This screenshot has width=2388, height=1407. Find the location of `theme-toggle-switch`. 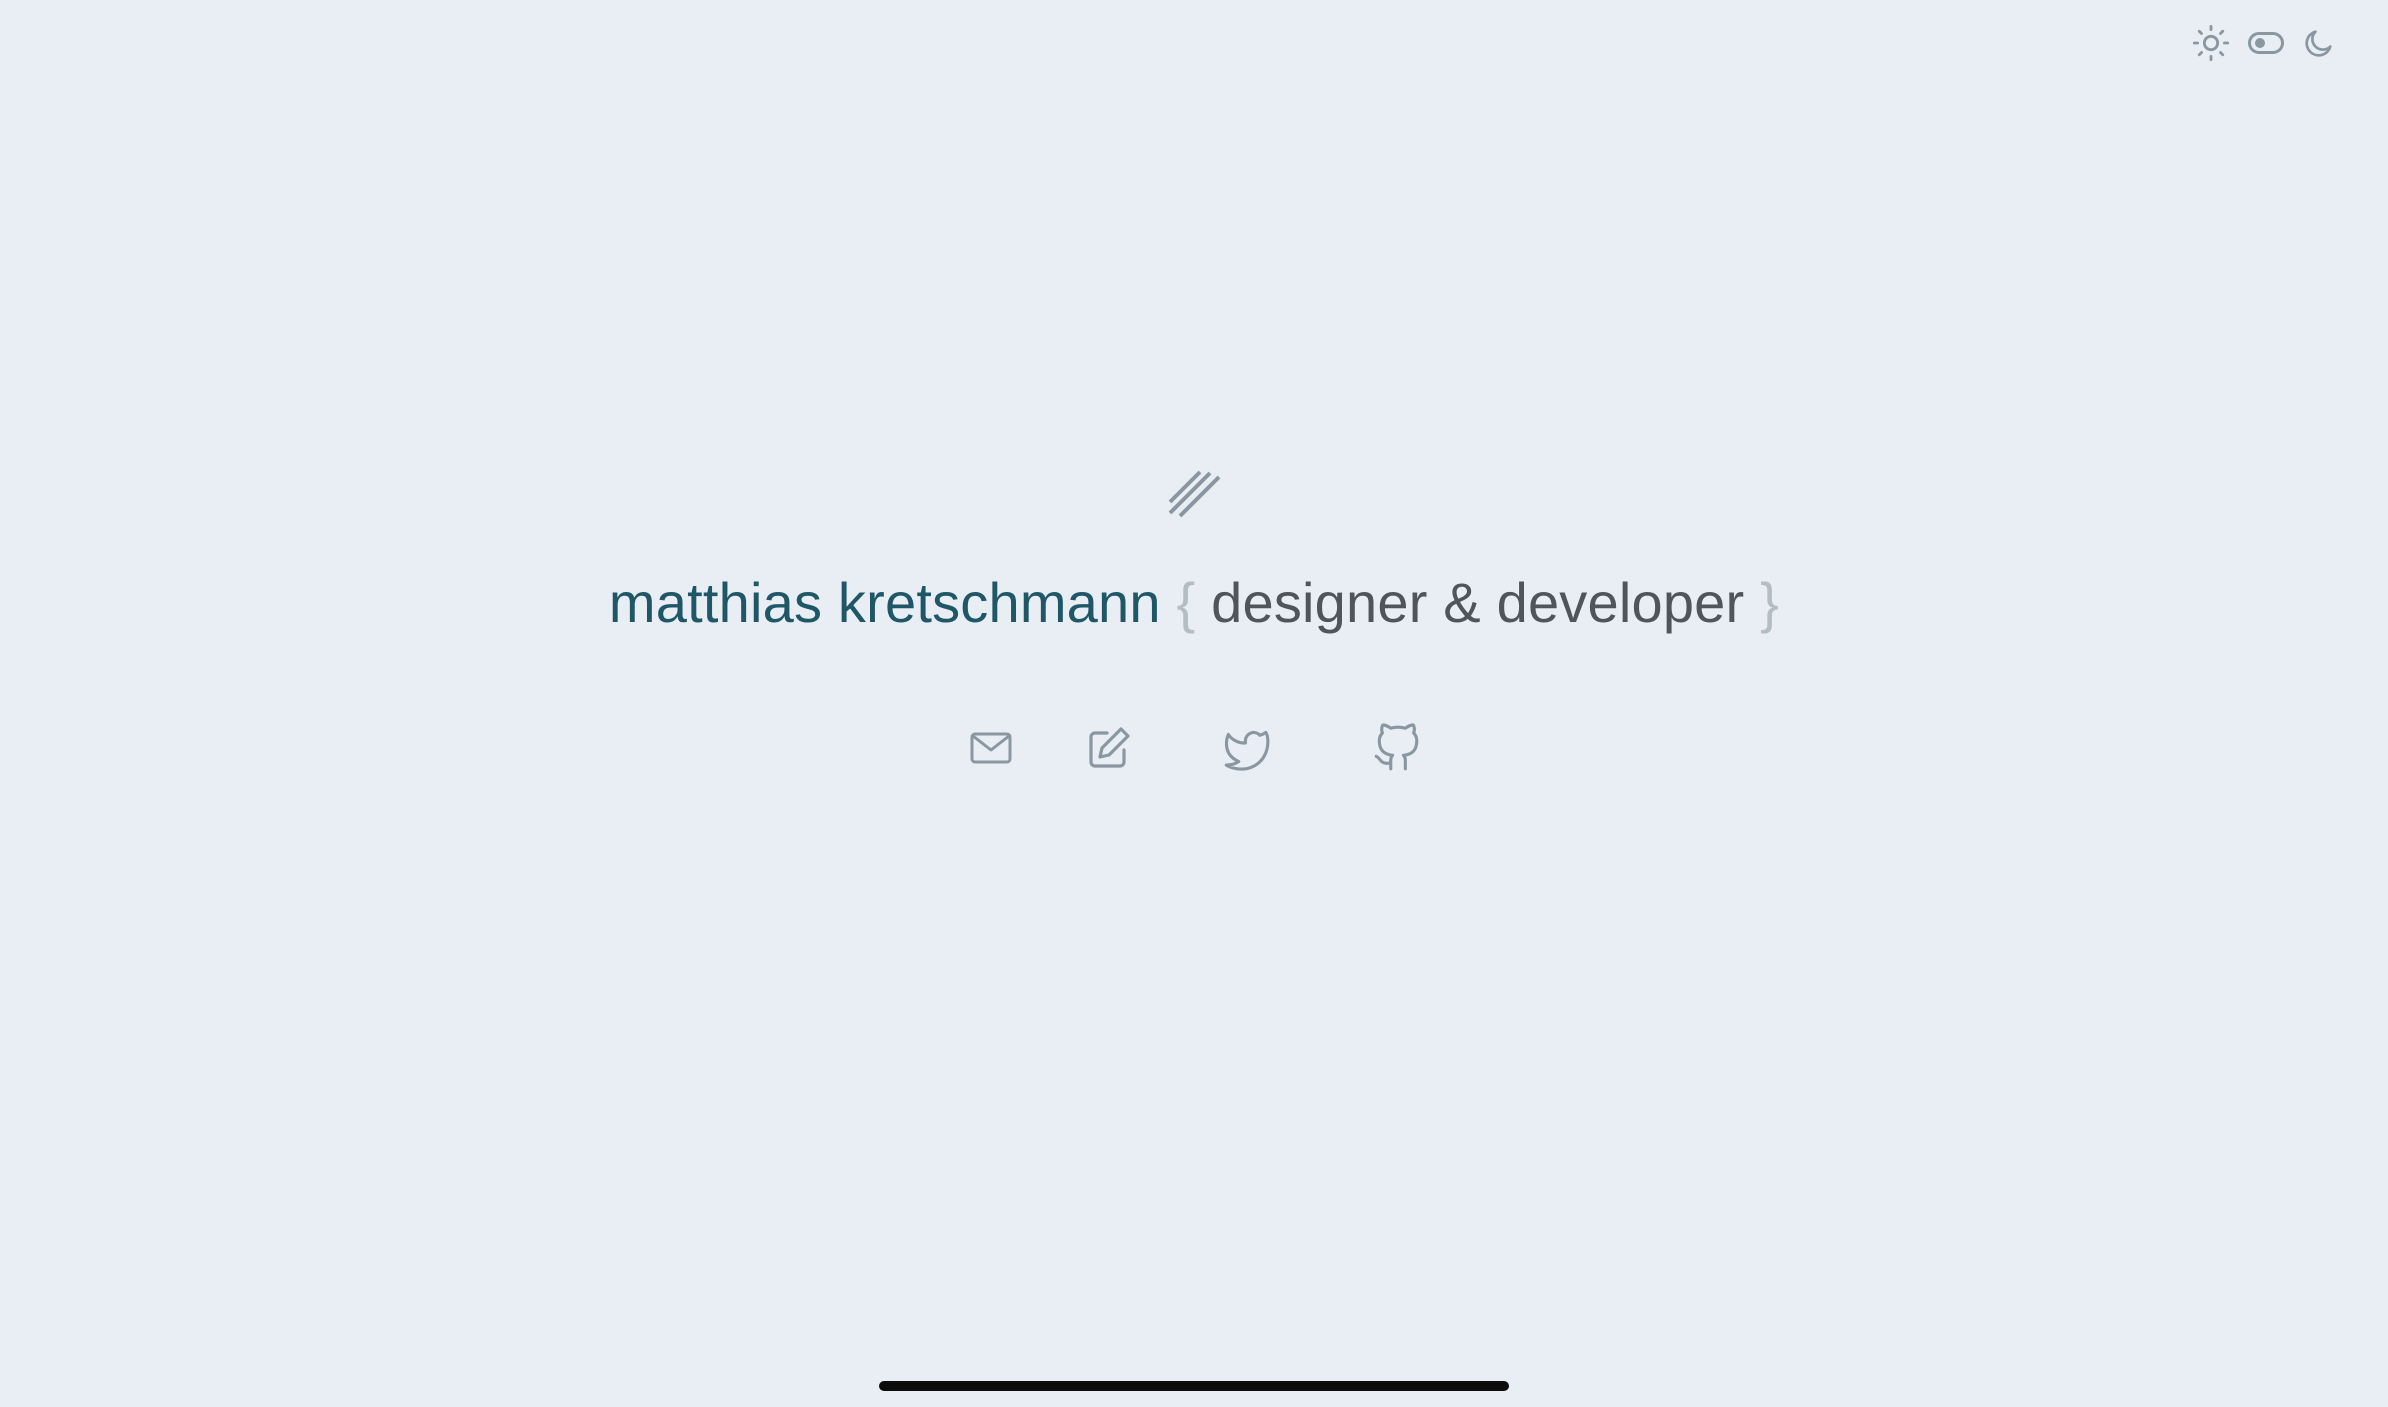

theme-toggle-switch is located at coordinates (2266, 43).